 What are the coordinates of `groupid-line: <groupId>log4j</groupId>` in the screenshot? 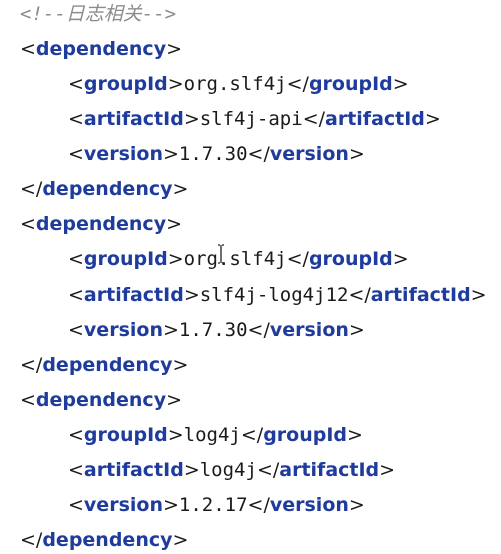 It's located at (181, 435).